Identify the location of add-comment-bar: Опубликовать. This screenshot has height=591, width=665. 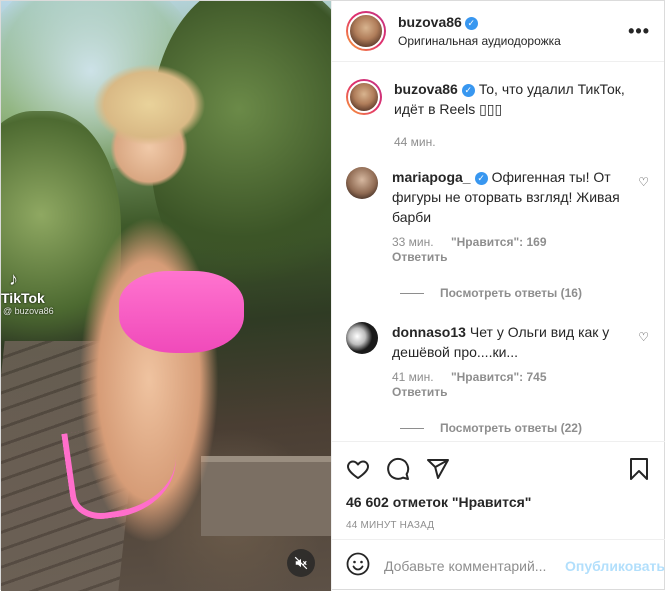
(498, 565).